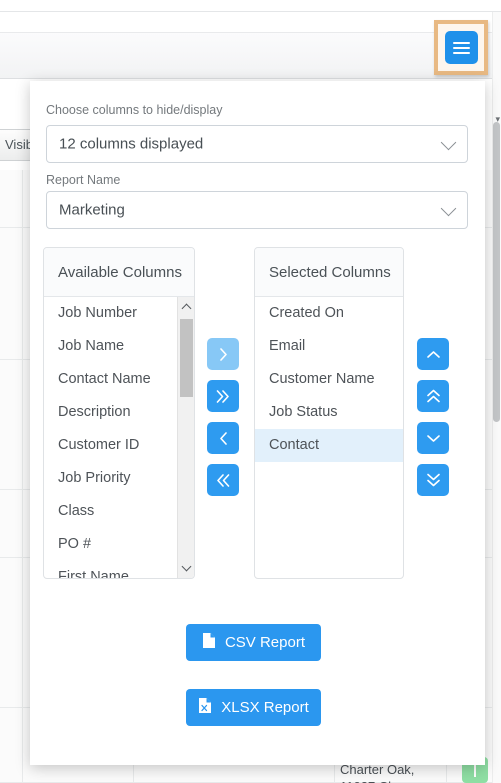 The image size is (501, 783). What do you see at coordinates (223, 438) in the screenshot?
I see `move-left-button` at bounding box center [223, 438].